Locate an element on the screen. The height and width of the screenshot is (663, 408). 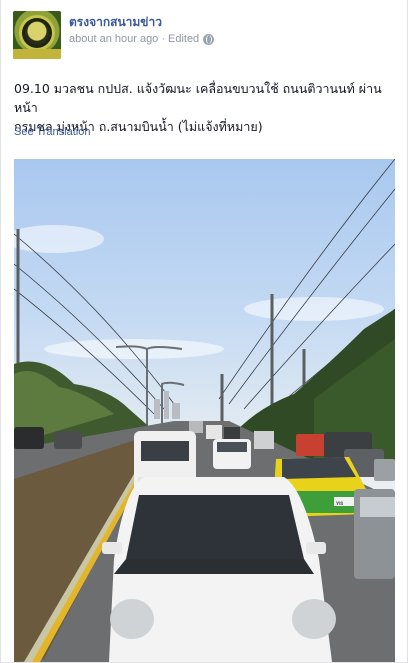
page-avatar is located at coordinates (37, 35).